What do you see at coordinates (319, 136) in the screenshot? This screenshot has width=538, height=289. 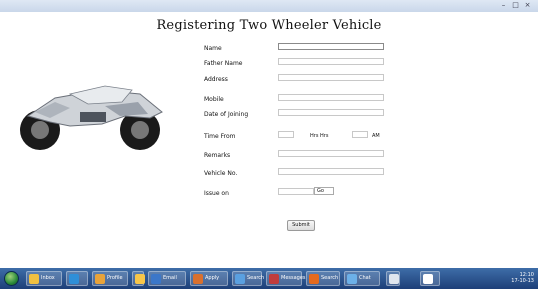 I see `time-hrs-label: Hrs Hrs` at bounding box center [319, 136].